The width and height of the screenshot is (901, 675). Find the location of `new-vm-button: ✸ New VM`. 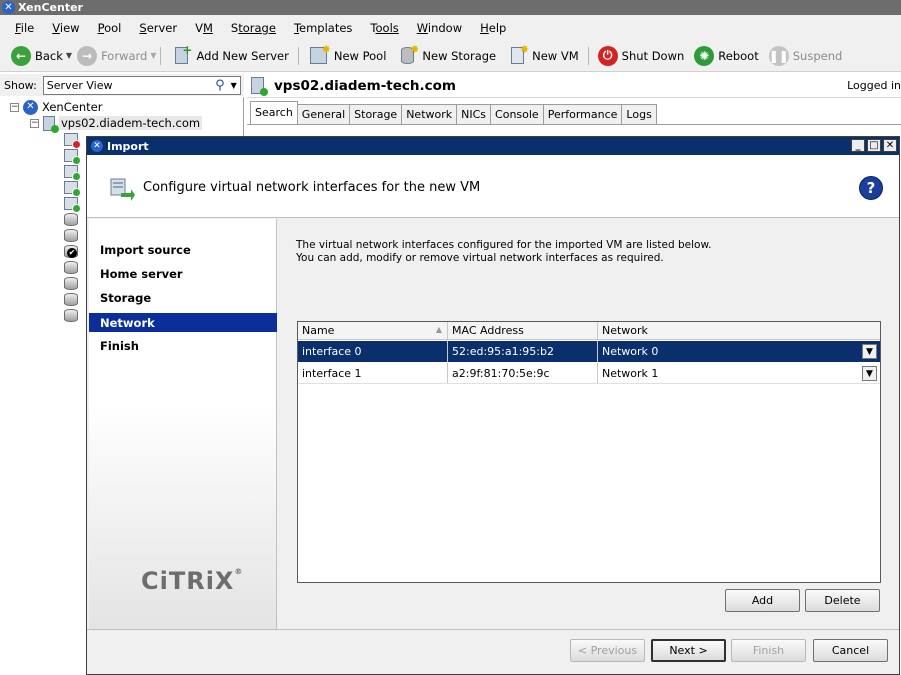

new-vm-button: ✸ New VM is located at coordinates (542, 56).